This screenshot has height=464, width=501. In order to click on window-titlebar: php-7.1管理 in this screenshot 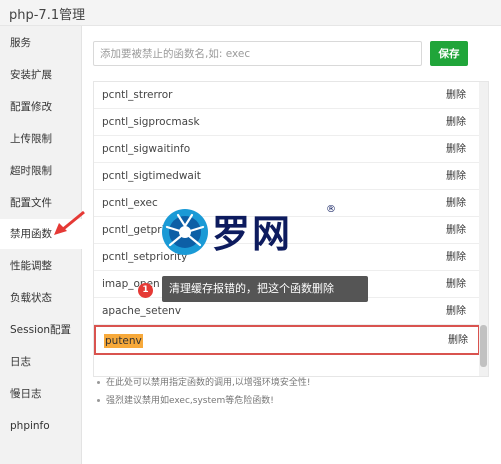, I will do `click(250, 13)`.